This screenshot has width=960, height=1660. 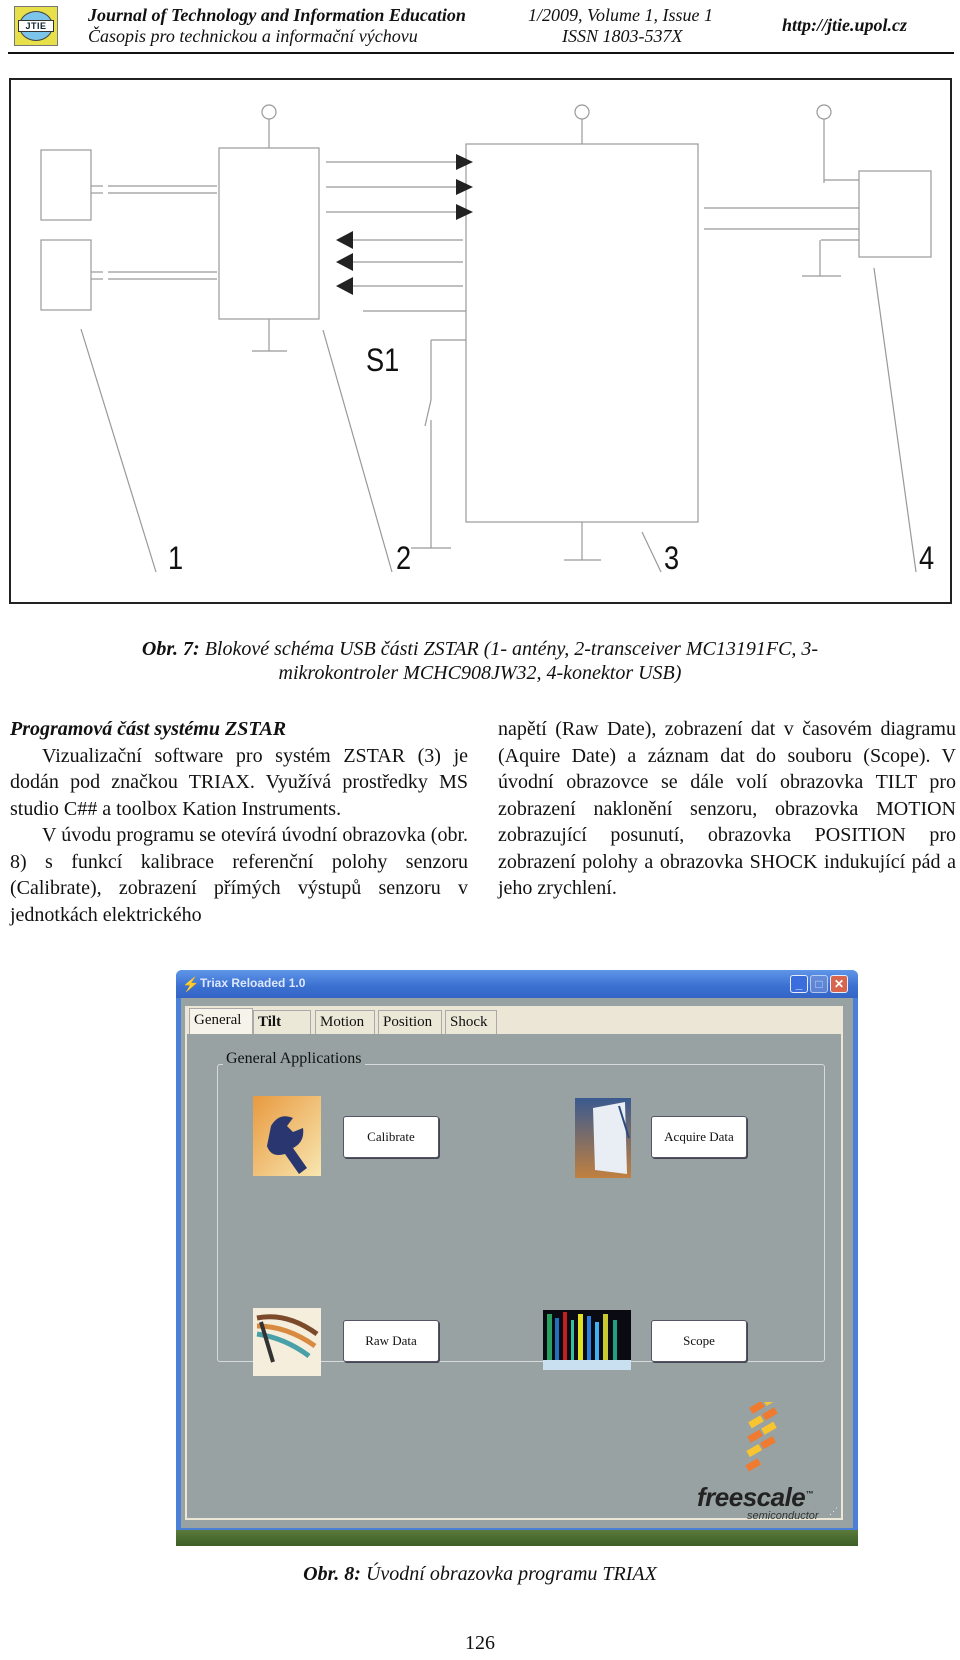 I want to click on tab-general: General, so click(x=221, y=1021).